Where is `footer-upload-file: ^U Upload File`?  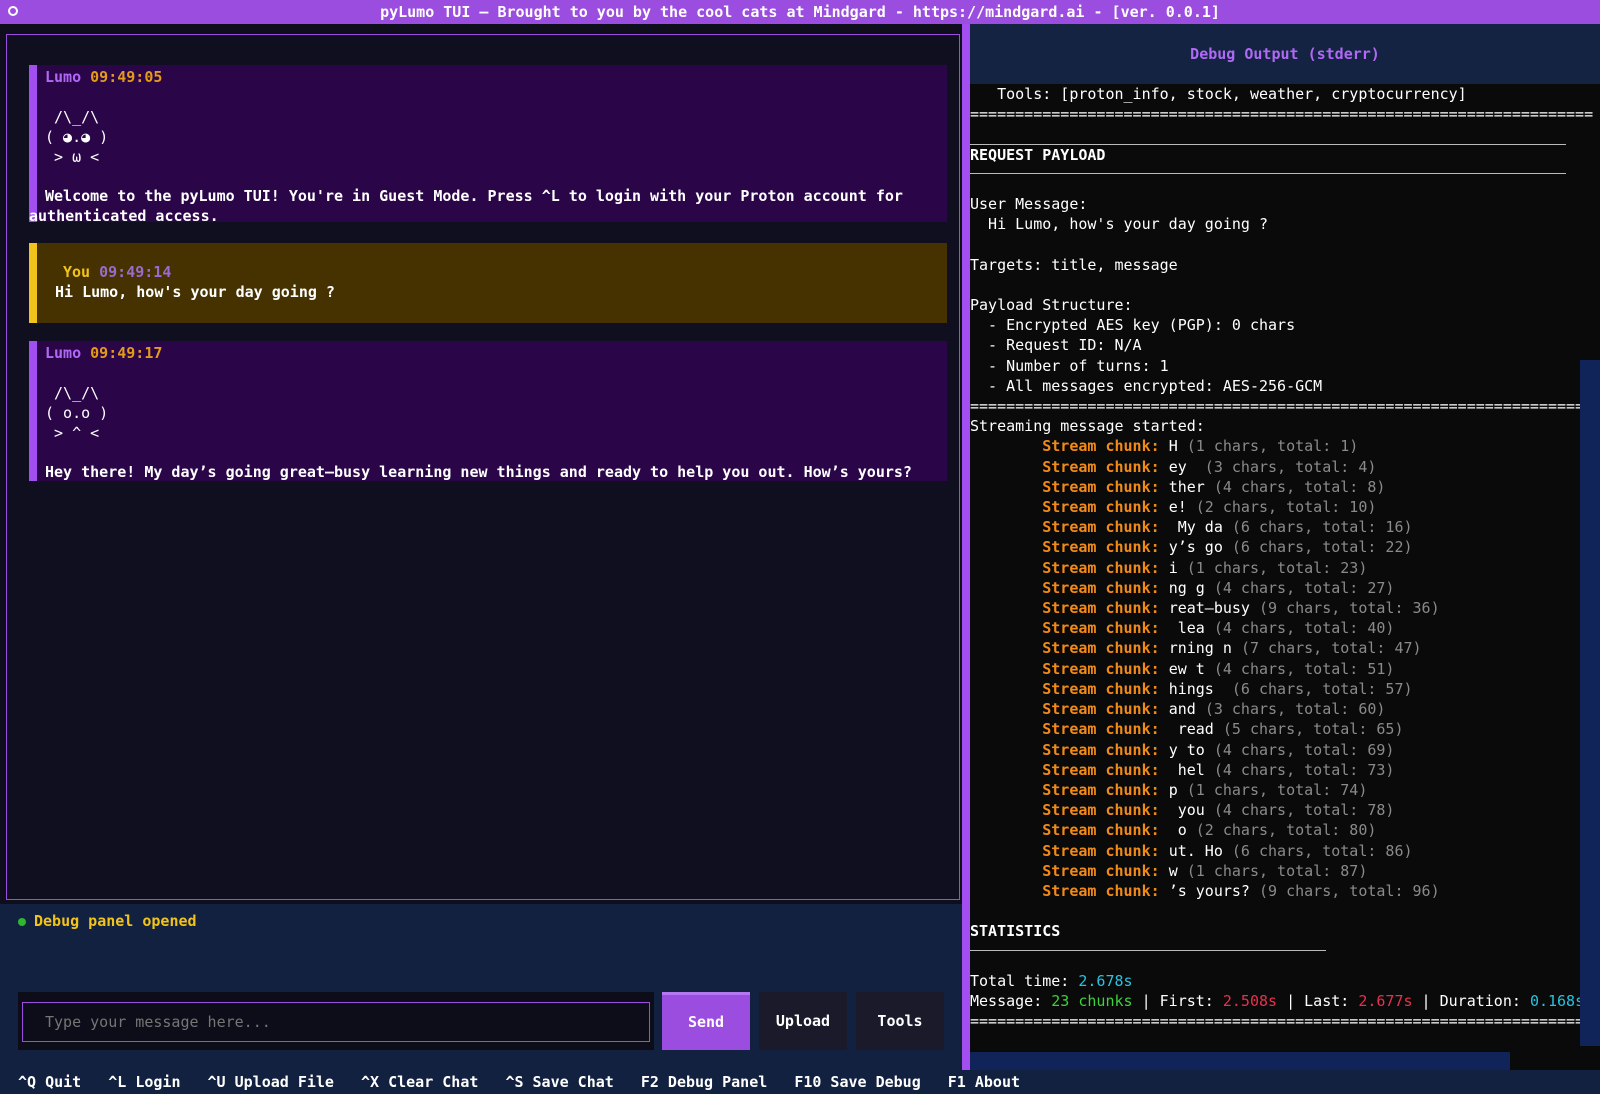 footer-upload-file: ^U Upload File is located at coordinates (271, 1082).